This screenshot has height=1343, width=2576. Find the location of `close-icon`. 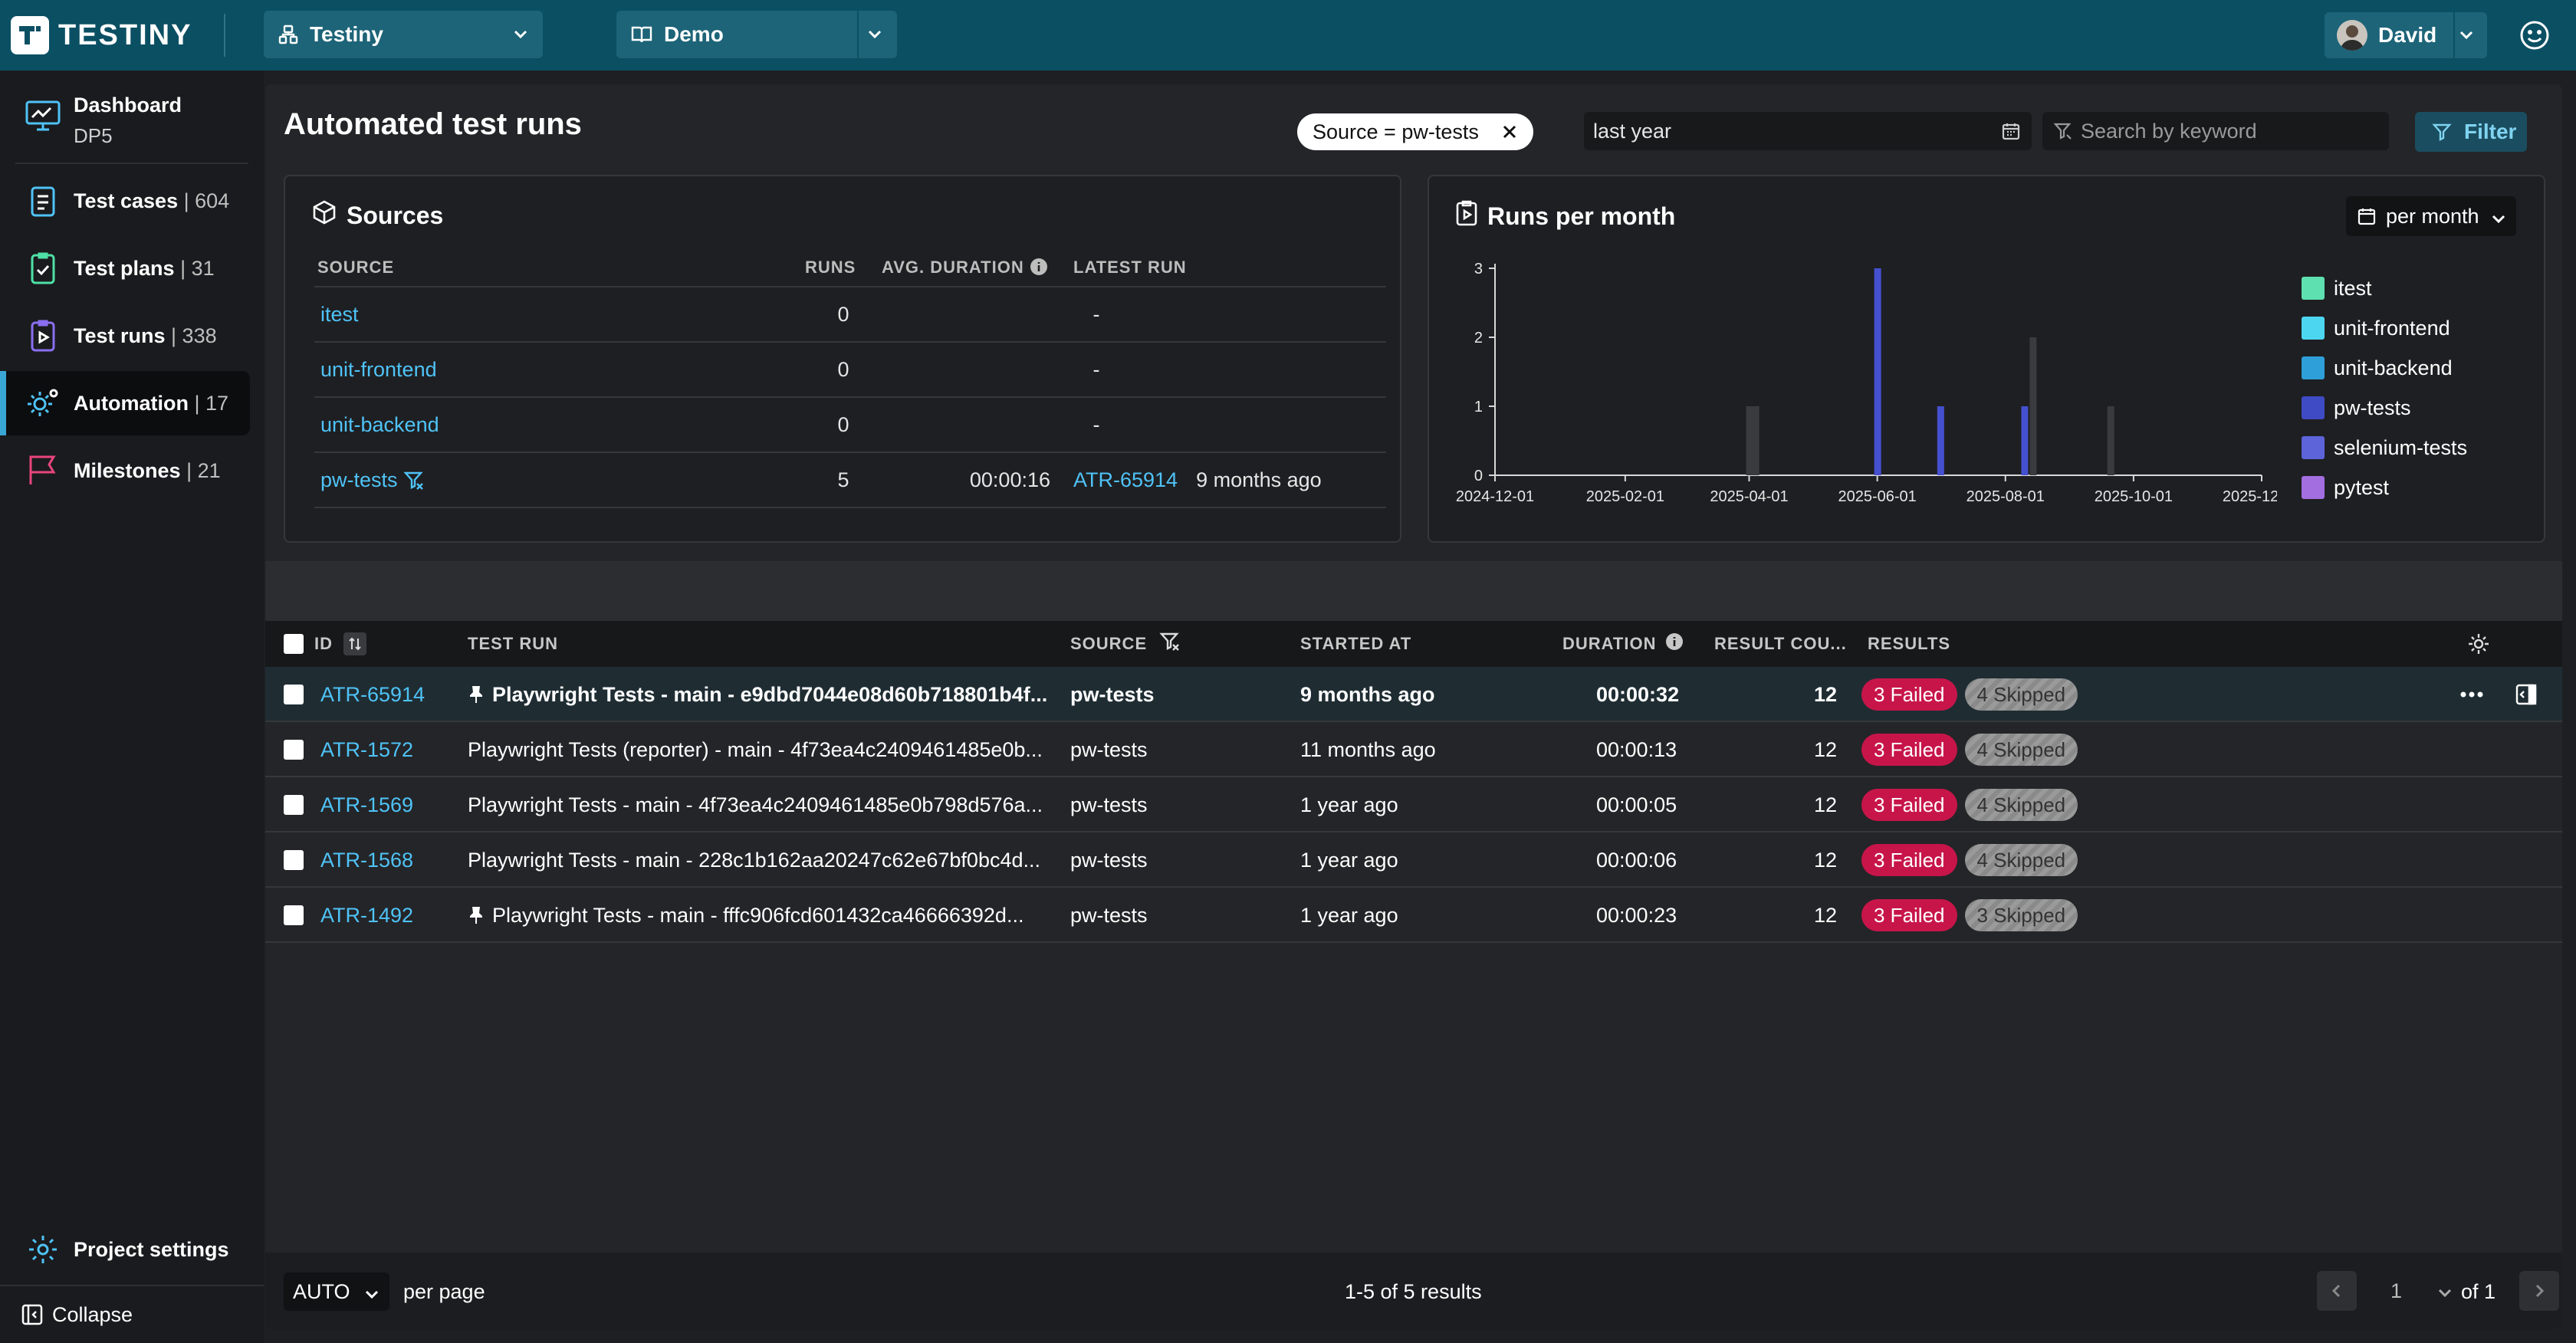

close-icon is located at coordinates (1510, 134).